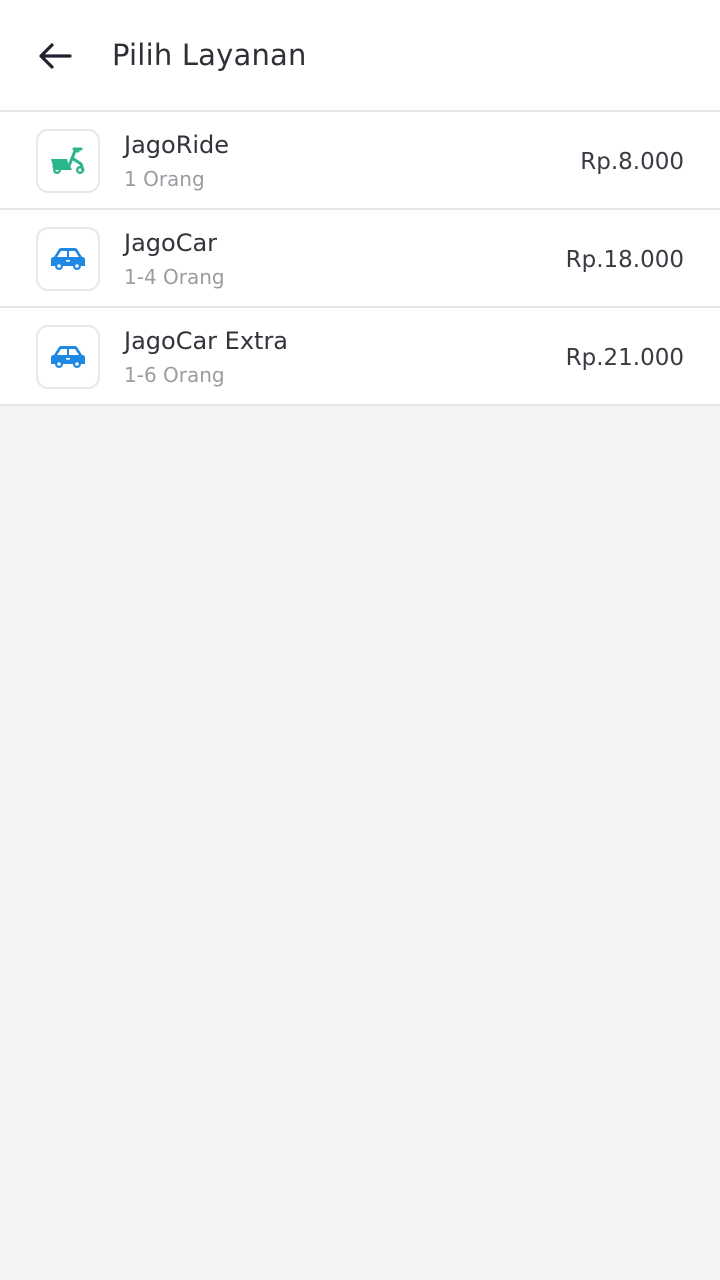  I want to click on service-price: Rp.8.000, so click(632, 162).